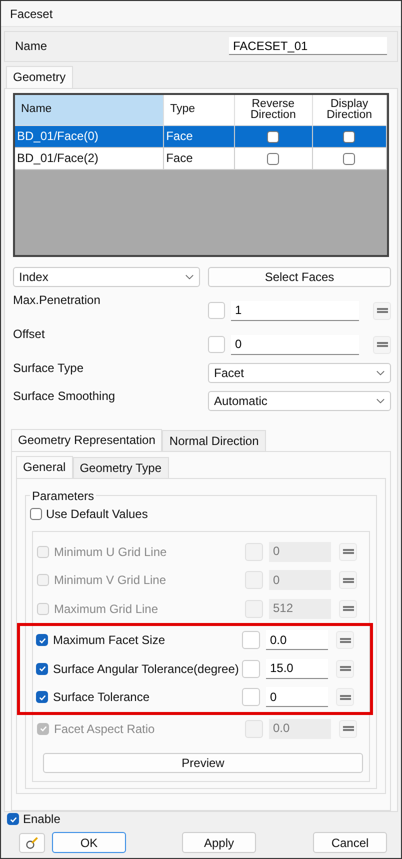 This screenshot has width=402, height=859. What do you see at coordinates (349, 109) in the screenshot?
I see `column-header: Display Direction` at bounding box center [349, 109].